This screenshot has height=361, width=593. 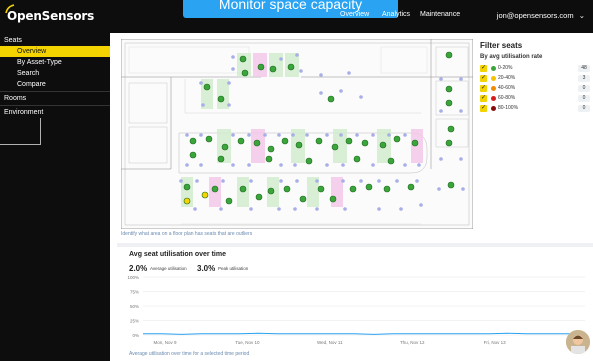 What do you see at coordinates (49, 13) in the screenshot?
I see `brand-logo: OpenSensors` at bounding box center [49, 13].